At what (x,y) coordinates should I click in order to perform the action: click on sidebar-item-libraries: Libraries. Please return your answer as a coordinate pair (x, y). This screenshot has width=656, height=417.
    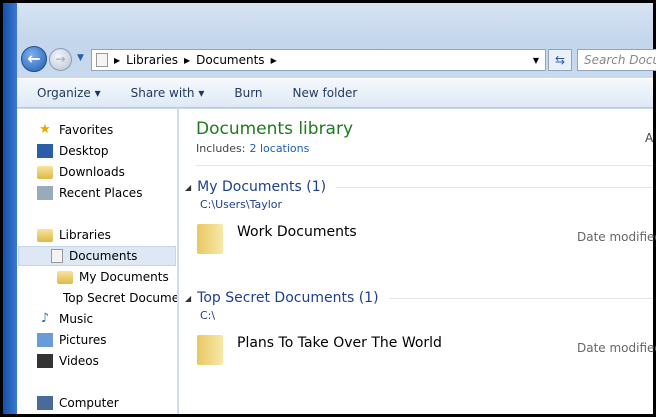
    Looking at the image, I should click on (74, 235).